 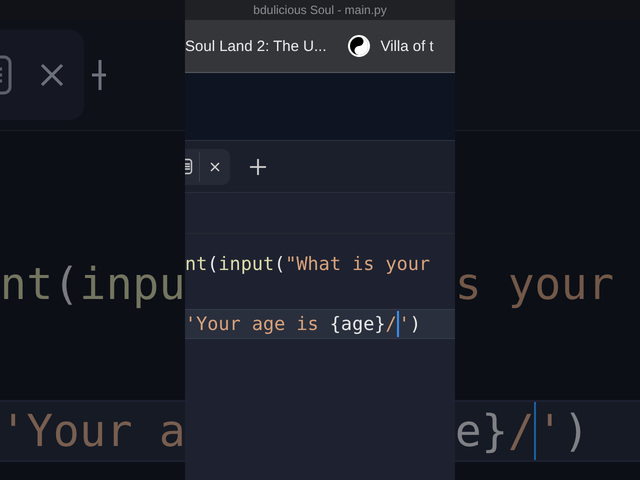 What do you see at coordinates (246, 264) in the screenshot?
I see `code-text: input` at bounding box center [246, 264].